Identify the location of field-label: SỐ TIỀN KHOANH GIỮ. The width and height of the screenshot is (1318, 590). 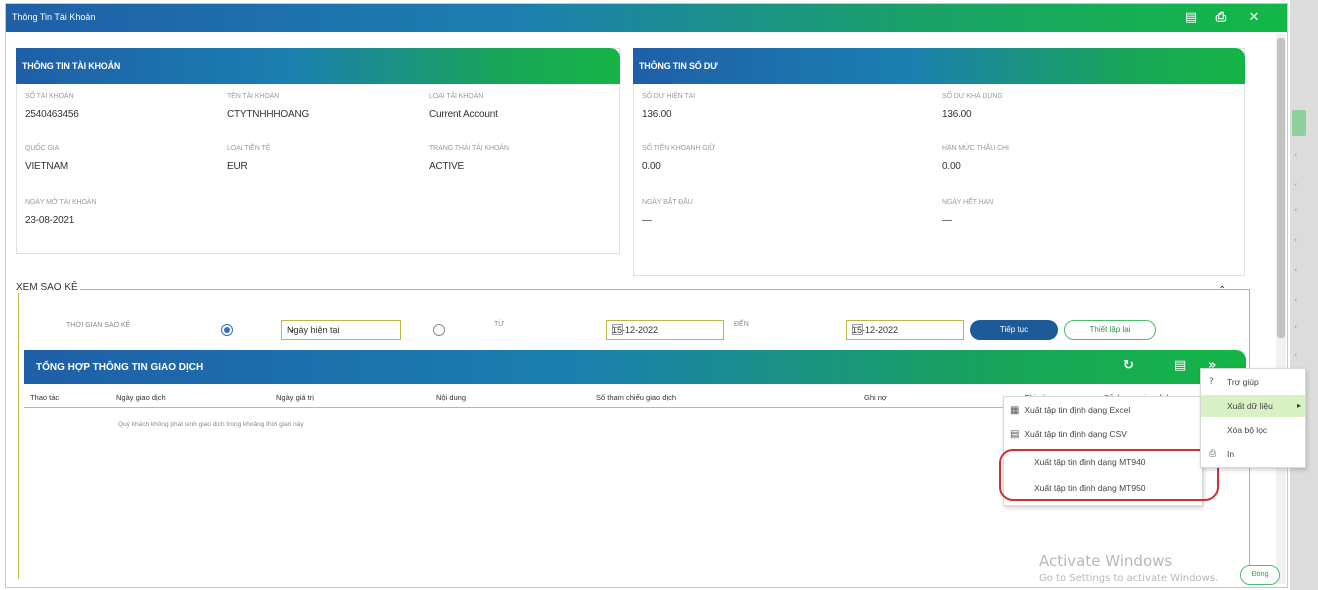
(679, 148).